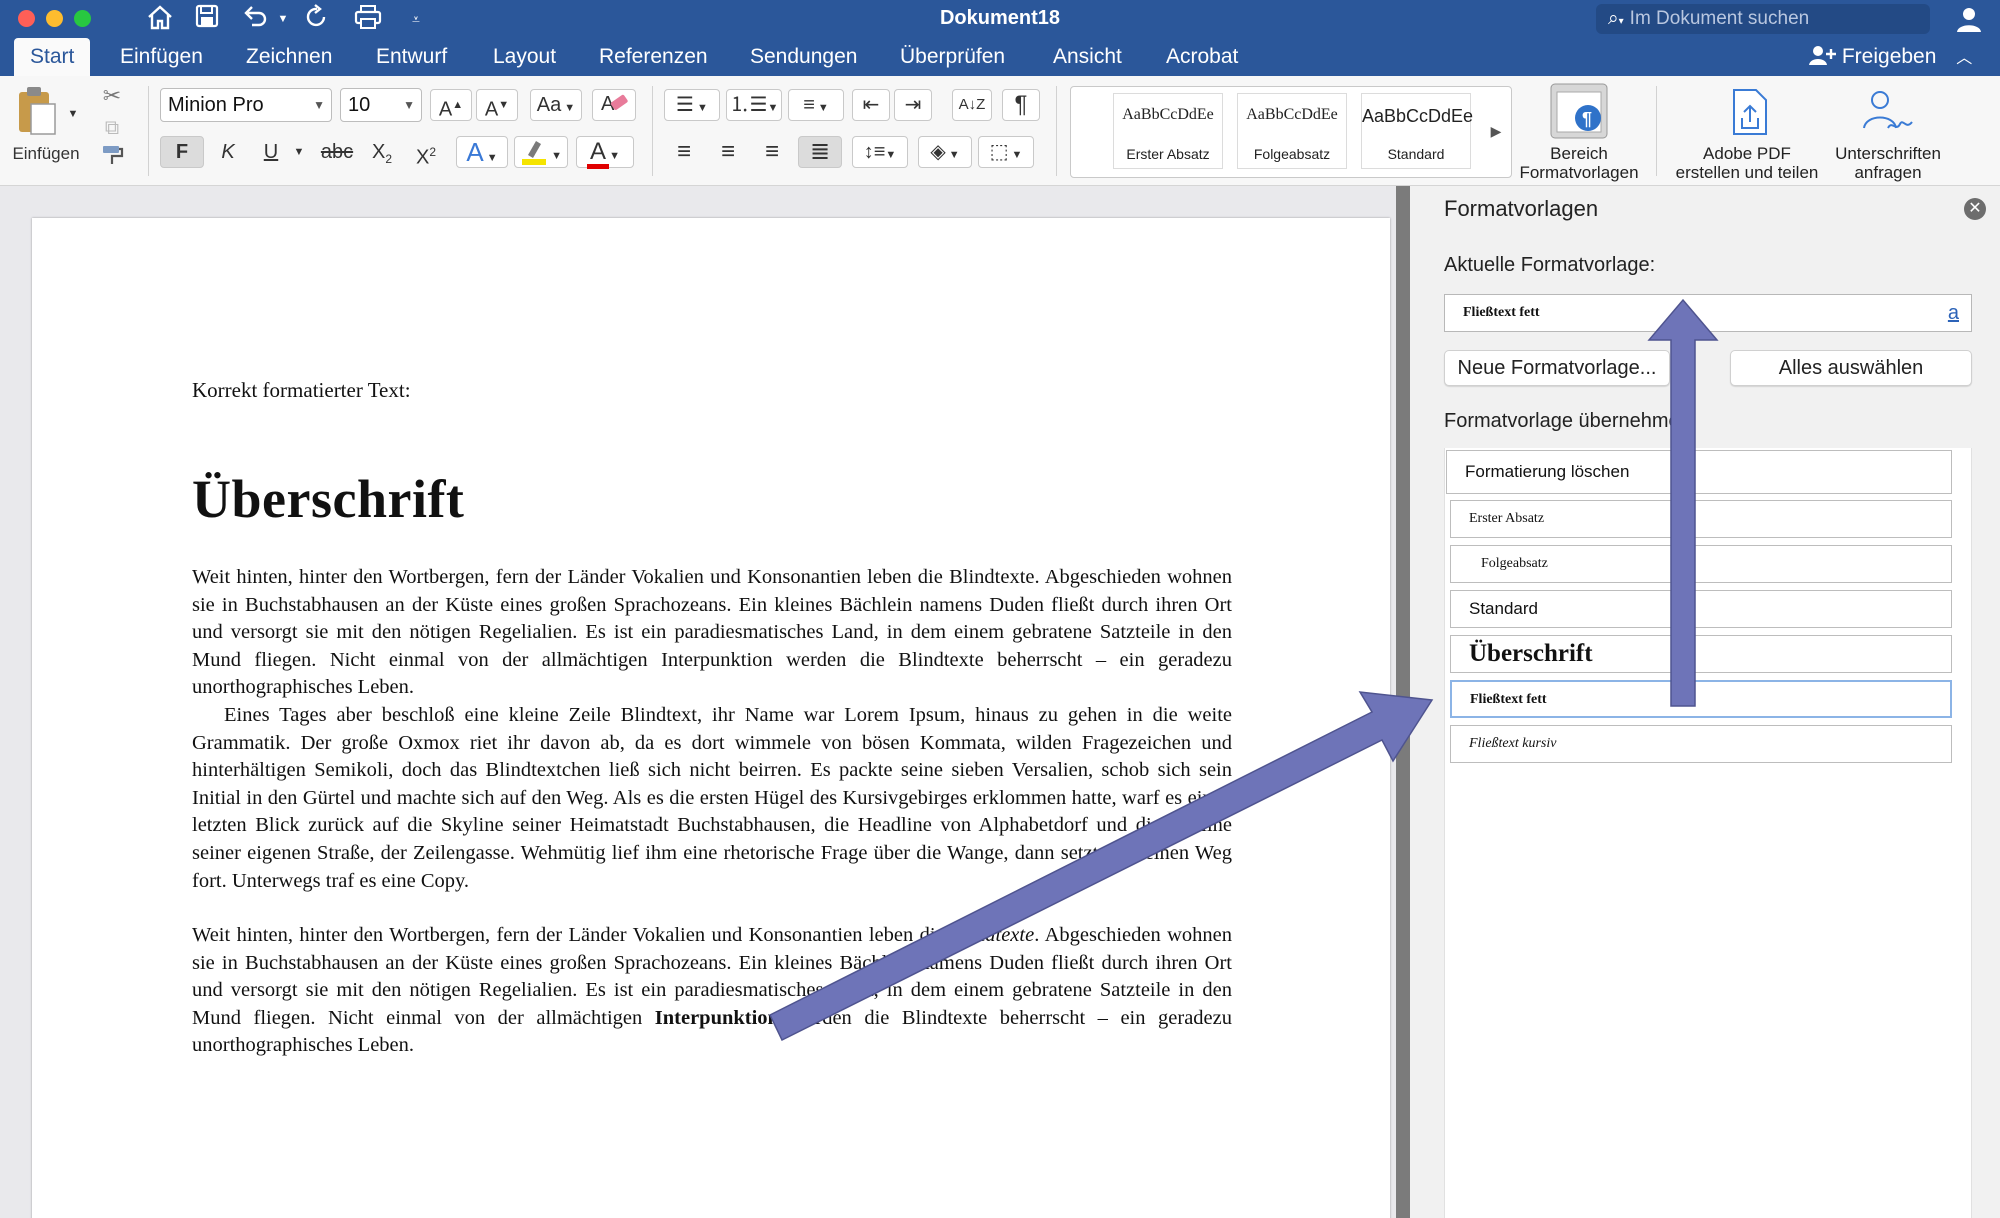  I want to click on search-icon: ⌕, so click(1613, 18).